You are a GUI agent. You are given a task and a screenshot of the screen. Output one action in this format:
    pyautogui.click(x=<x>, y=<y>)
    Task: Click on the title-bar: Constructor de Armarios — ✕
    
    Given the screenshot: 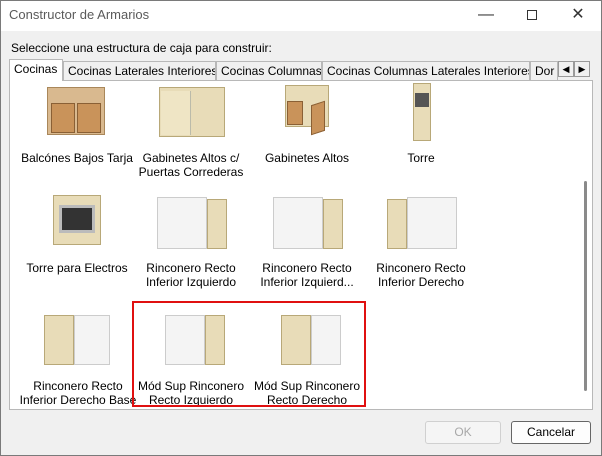 What is the action you would take?
    pyautogui.click(x=301, y=16)
    